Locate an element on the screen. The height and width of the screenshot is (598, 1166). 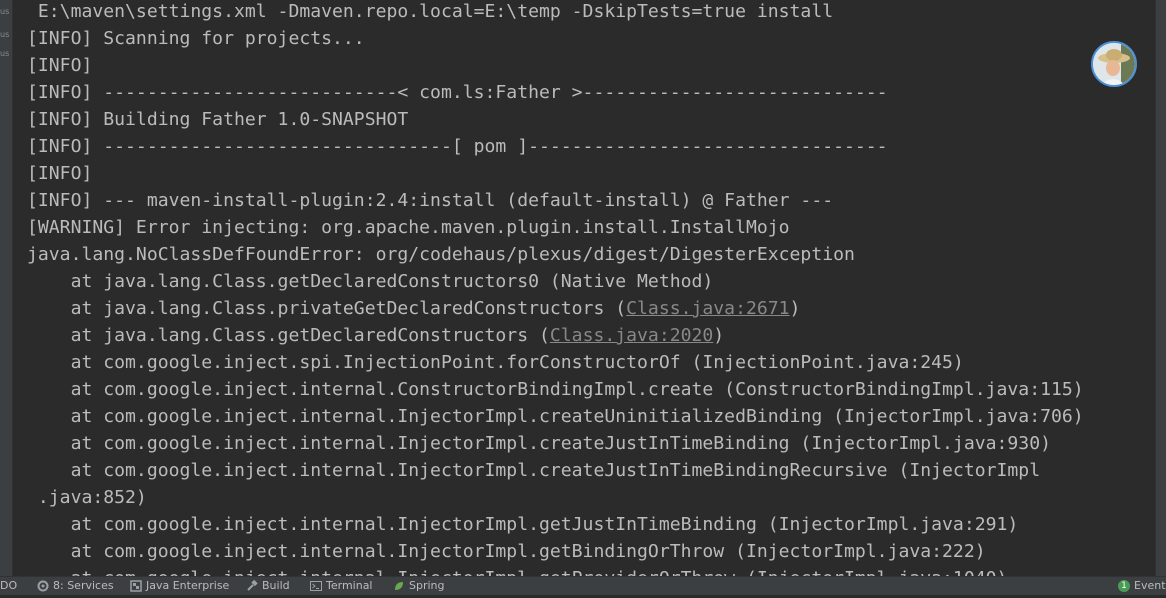
build-label: Build is located at coordinates (276, 585).